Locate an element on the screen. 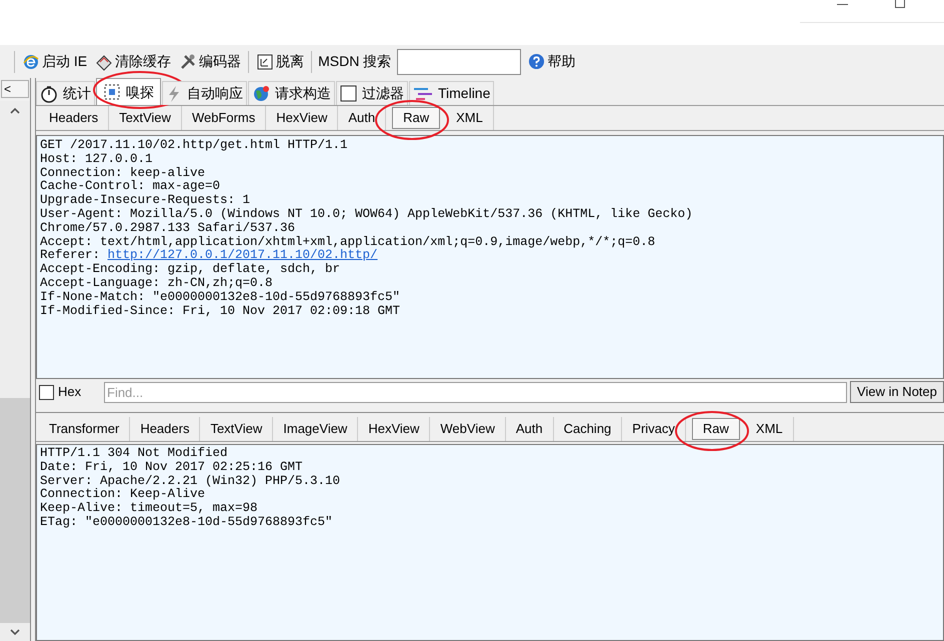 This screenshot has height=641, width=944. text-line: HTTP/1.1 304 Not Modified is located at coordinates (134, 454).